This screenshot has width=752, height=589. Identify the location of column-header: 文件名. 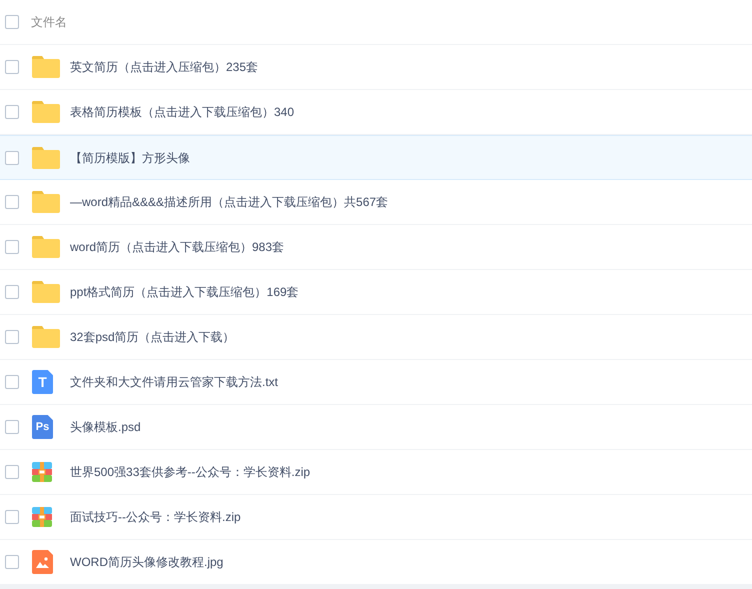
(49, 22).